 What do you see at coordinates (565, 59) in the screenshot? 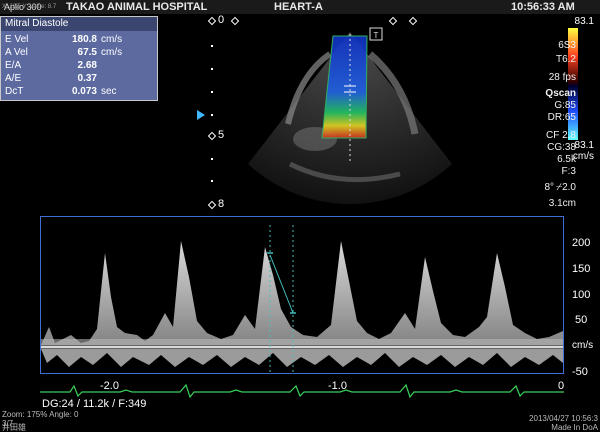
I see `frequency-label: T6.2` at bounding box center [565, 59].